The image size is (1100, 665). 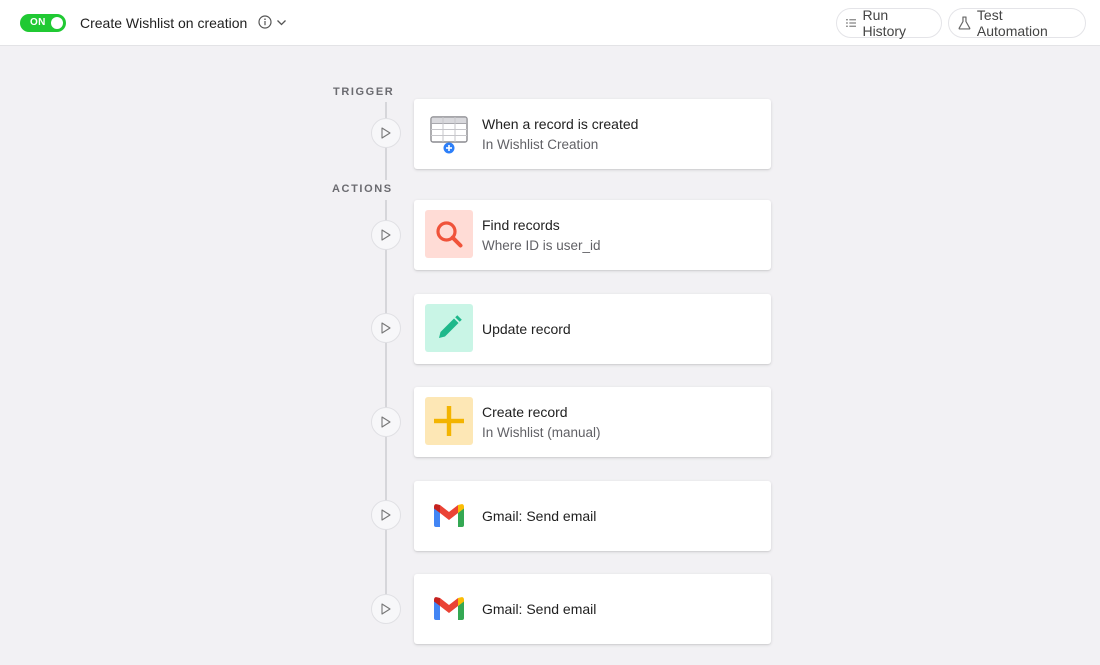 What do you see at coordinates (560, 124) in the screenshot?
I see `card-title: When a record is created` at bounding box center [560, 124].